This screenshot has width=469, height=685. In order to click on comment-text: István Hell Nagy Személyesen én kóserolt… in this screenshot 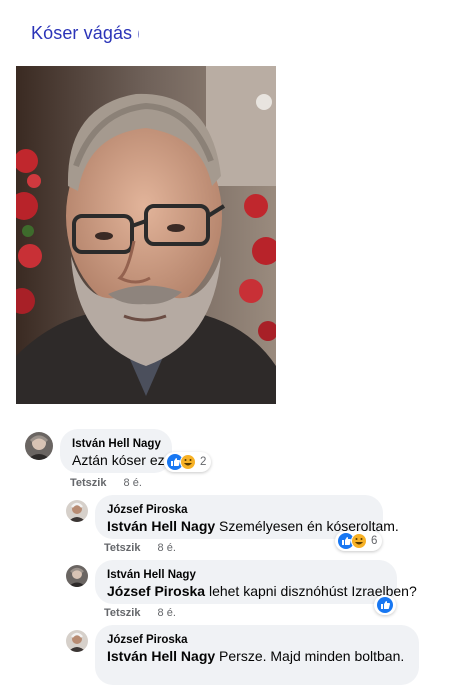, I will do `click(253, 526)`.